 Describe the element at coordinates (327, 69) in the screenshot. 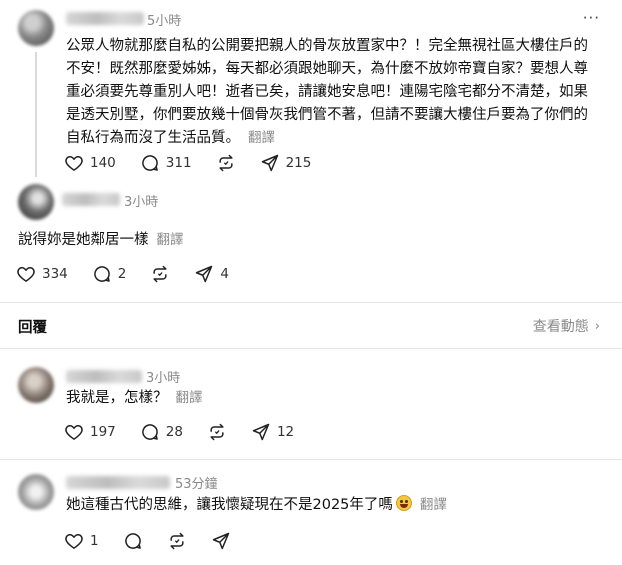

I see `post-line: 不安！既然那麼愛姊姊，每天都必須跟她聊天，為什麼不放妳帝寶自家？要想人尊` at that location.